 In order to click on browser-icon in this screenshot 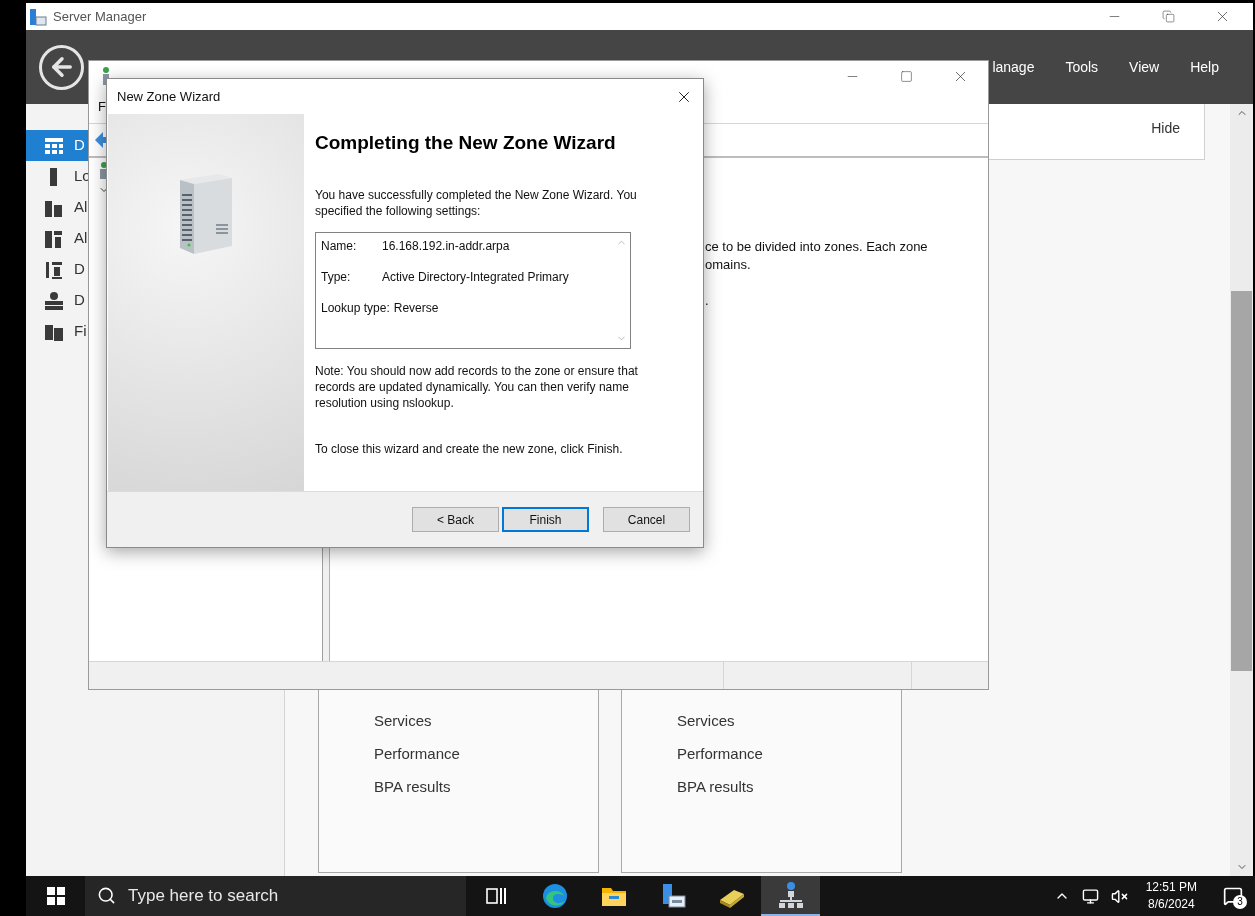, I will do `click(554, 896)`.